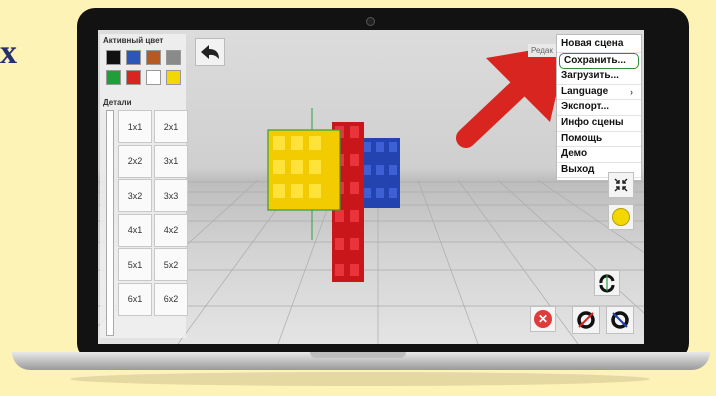 This screenshot has height=396, width=716. I want to click on part-button: 6x1, so click(135, 299).